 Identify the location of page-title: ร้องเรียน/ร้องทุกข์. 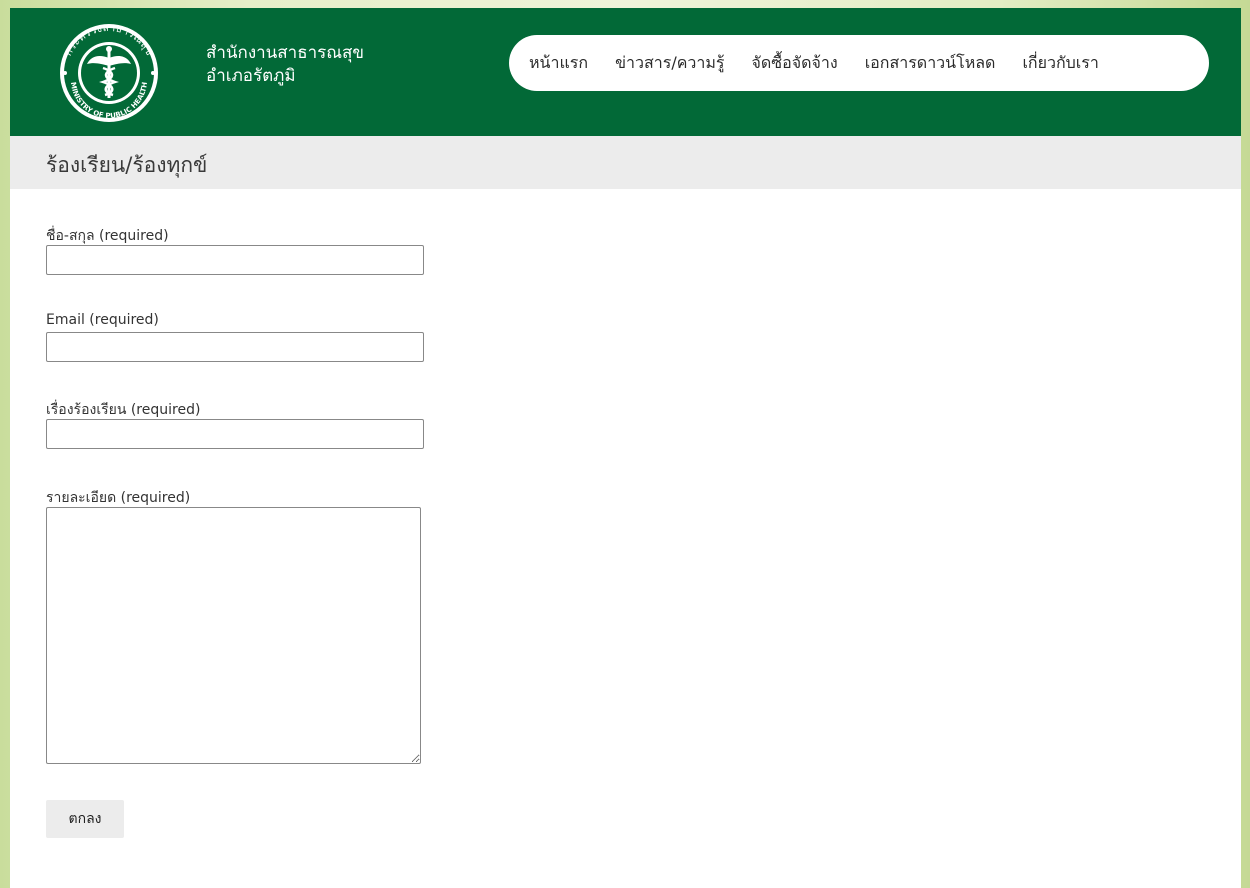
(127, 165).